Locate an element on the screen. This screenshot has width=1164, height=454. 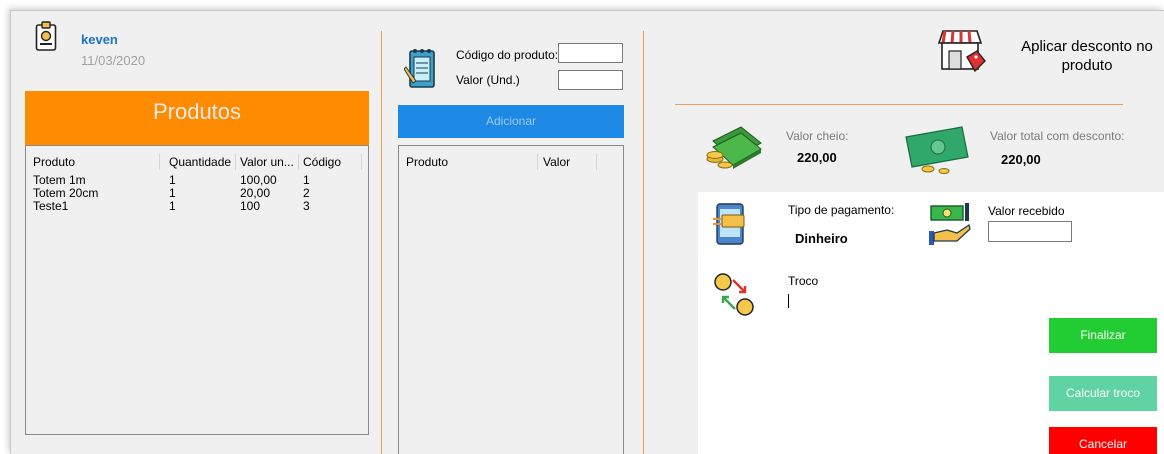
valor-label: Valor (Und.) is located at coordinates (488, 80).